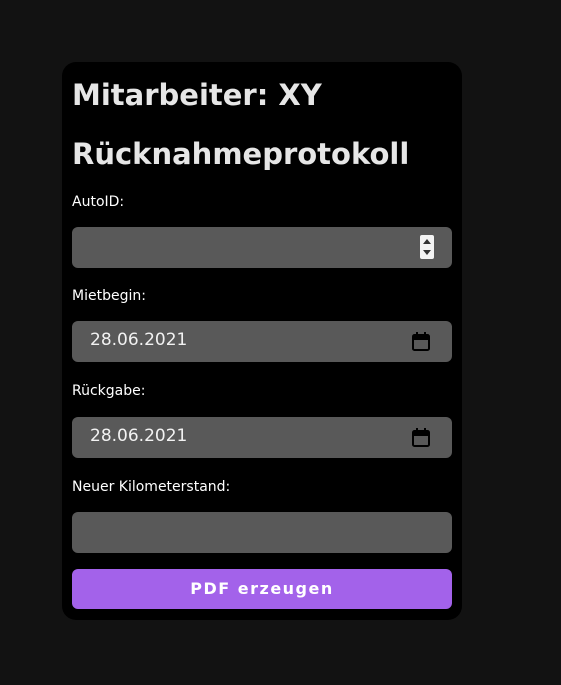 This screenshot has width=561, height=685. Describe the element at coordinates (98, 202) in the screenshot. I see `autoid-label: AutoID:` at that location.